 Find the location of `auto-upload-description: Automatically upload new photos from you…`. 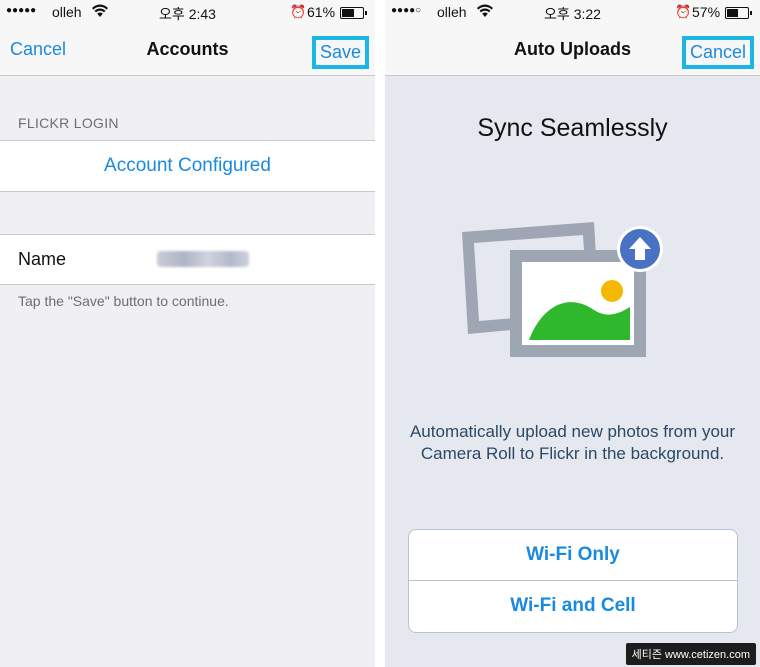

auto-upload-description: Automatically upload new photos from you… is located at coordinates (572, 442).